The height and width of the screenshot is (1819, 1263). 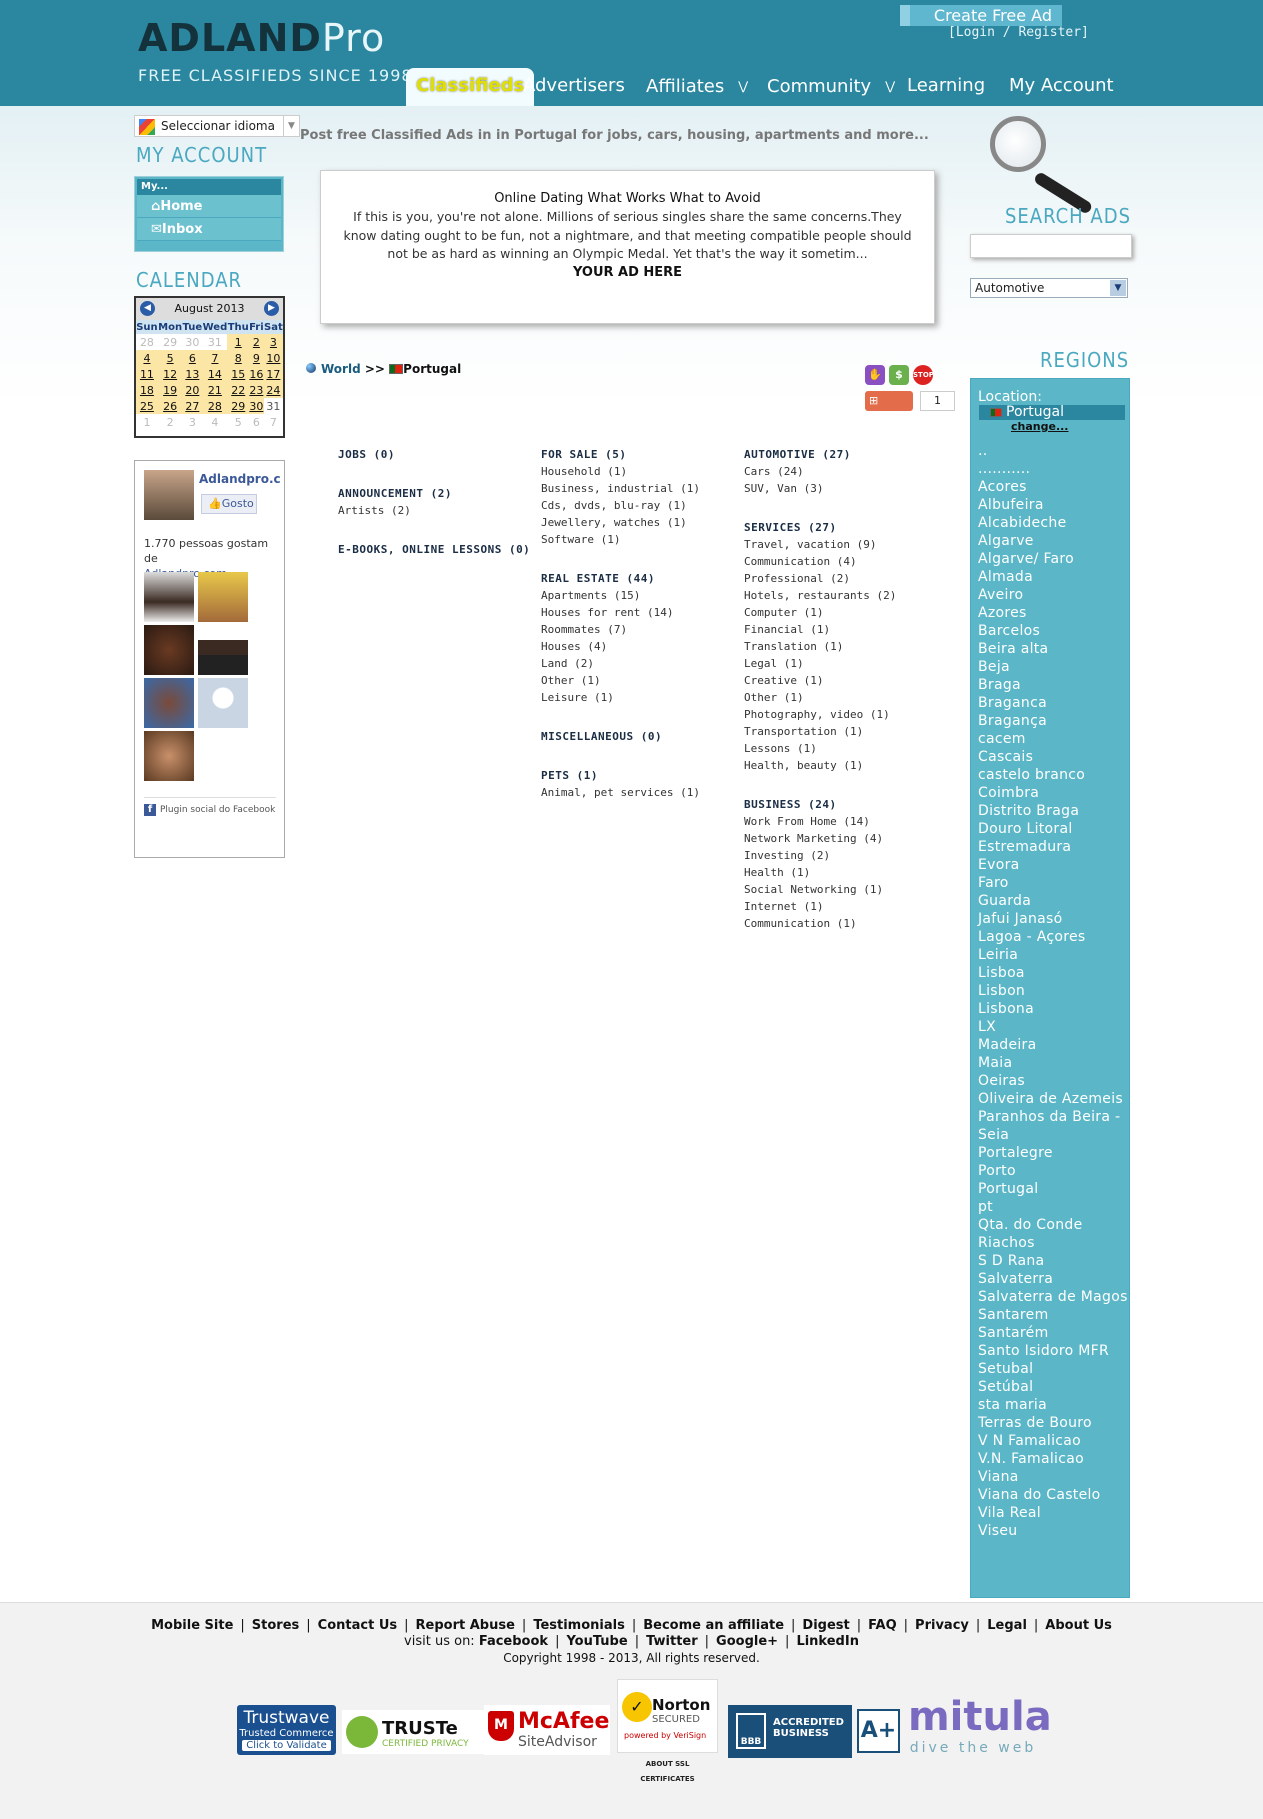 What do you see at coordinates (357, 1625) in the screenshot?
I see `footer-link: Contact Us` at bounding box center [357, 1625].